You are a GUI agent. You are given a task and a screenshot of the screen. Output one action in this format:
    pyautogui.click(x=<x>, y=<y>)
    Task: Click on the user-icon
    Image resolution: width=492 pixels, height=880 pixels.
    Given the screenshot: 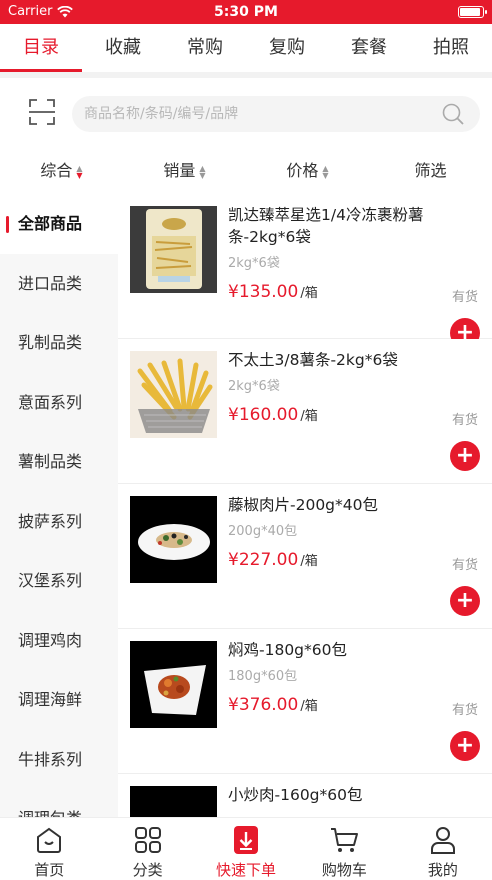 What is the action you would take?
    pyautogui.click(x=442, y=840)
    